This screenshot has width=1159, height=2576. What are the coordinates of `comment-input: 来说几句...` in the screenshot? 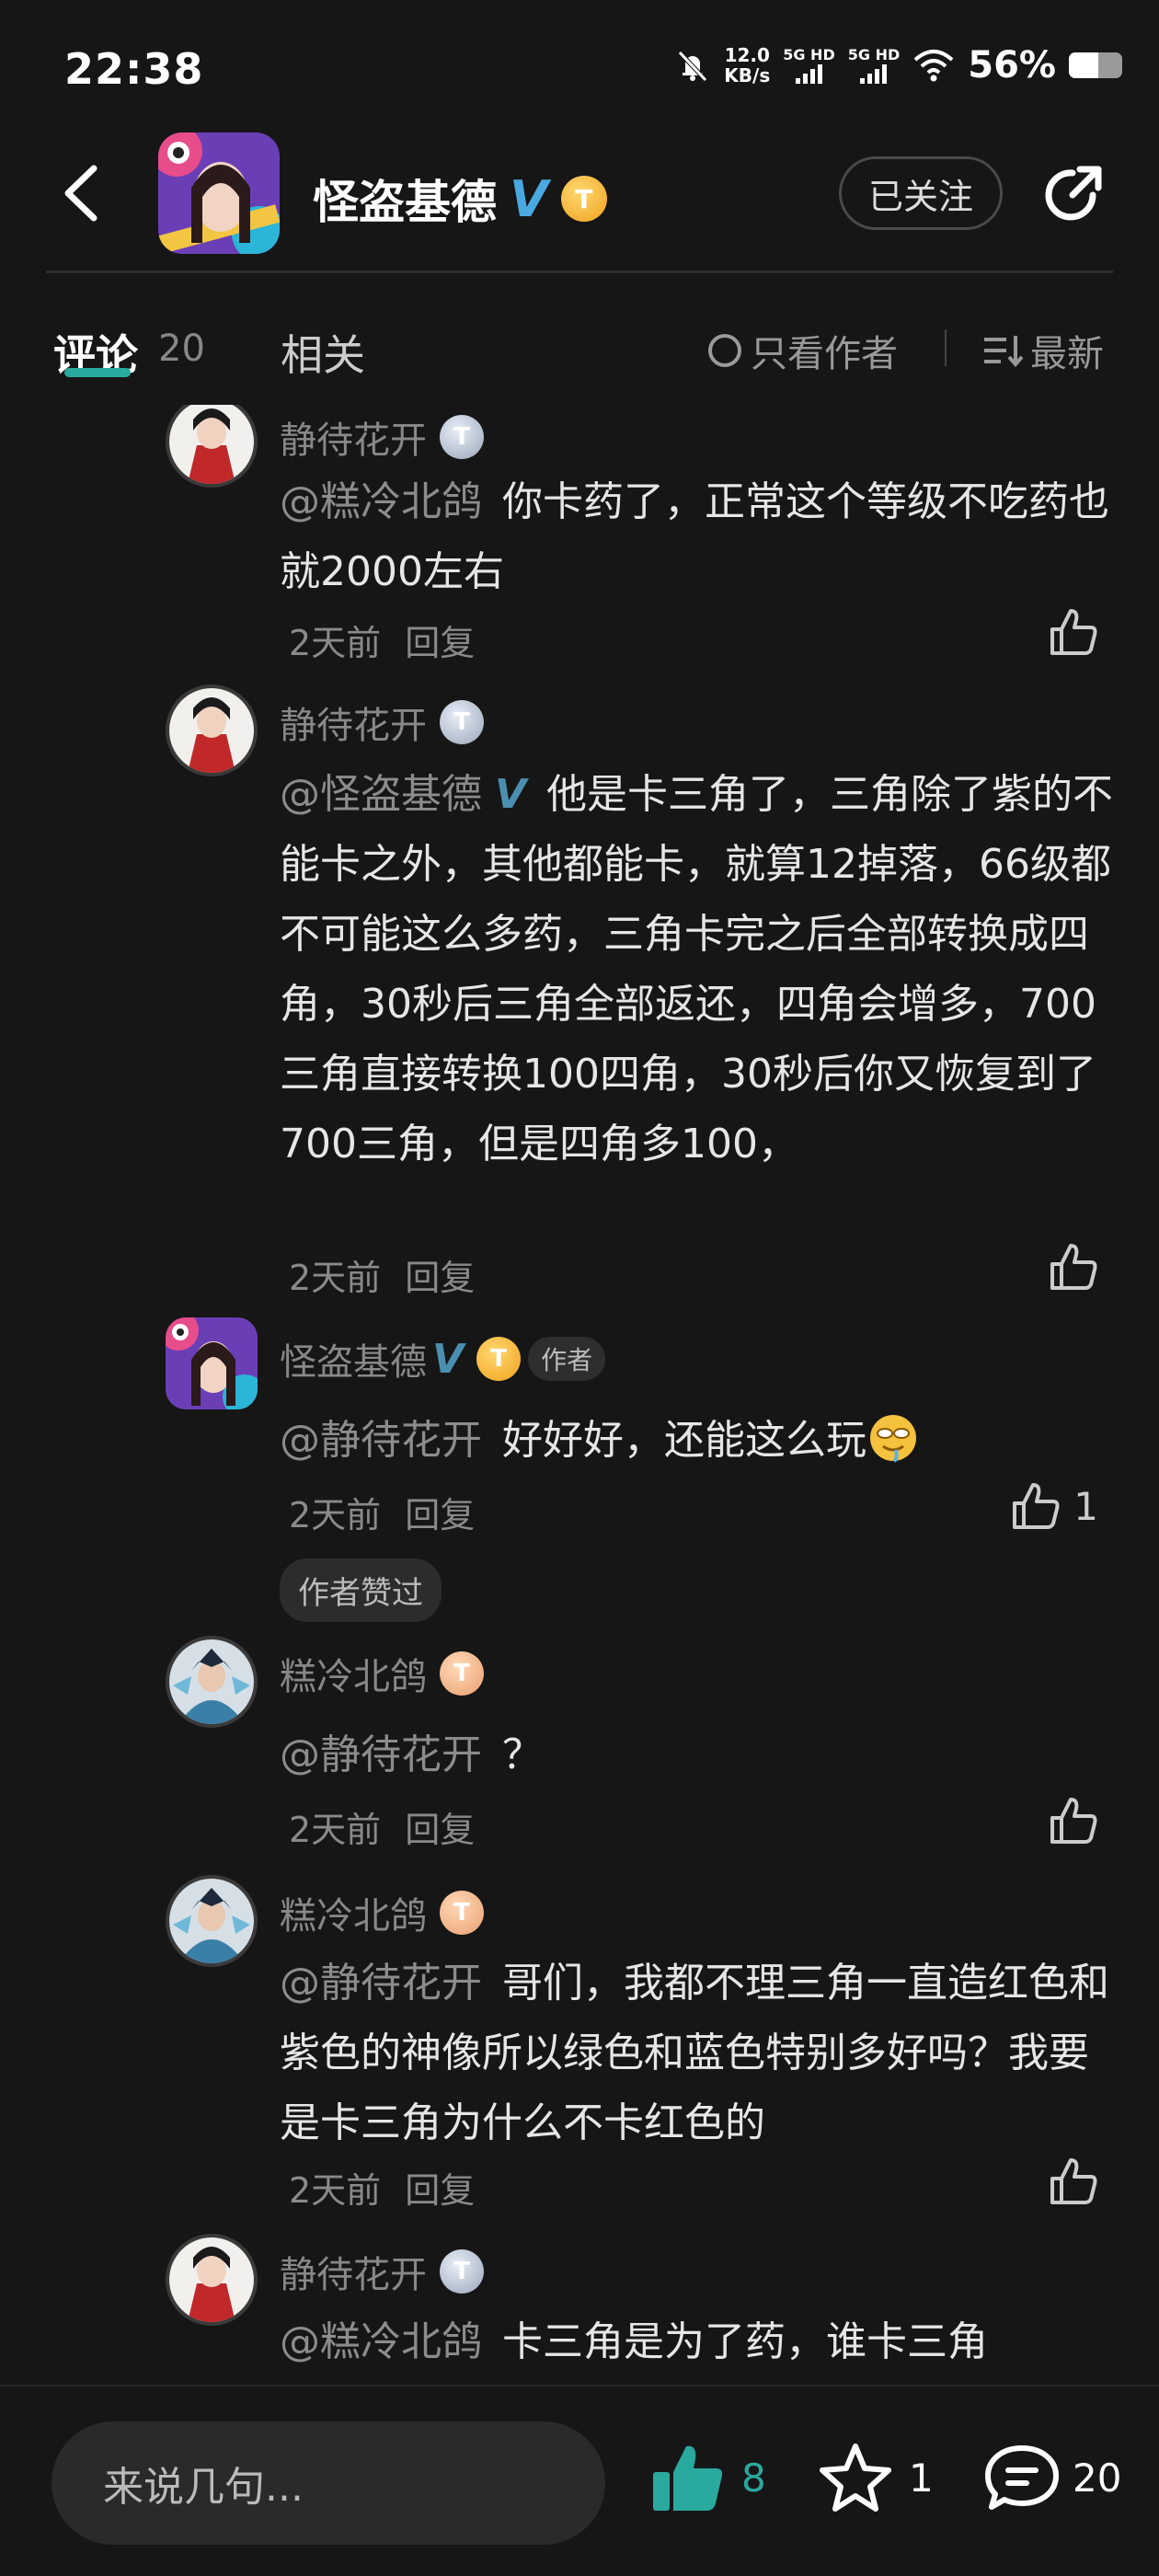 It's located at (328, 2483).